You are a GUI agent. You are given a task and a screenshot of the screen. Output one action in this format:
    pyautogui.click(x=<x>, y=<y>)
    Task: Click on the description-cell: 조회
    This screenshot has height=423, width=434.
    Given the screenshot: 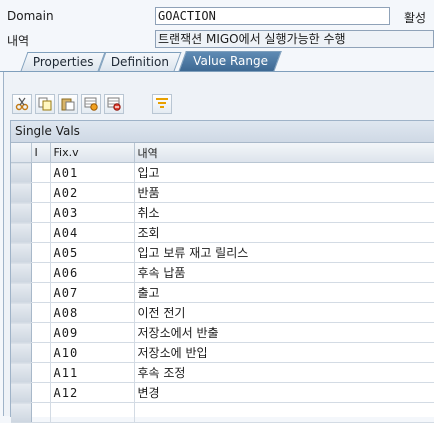 What is the action you would take?
    pyautogui.click(x=284, y=232)
    